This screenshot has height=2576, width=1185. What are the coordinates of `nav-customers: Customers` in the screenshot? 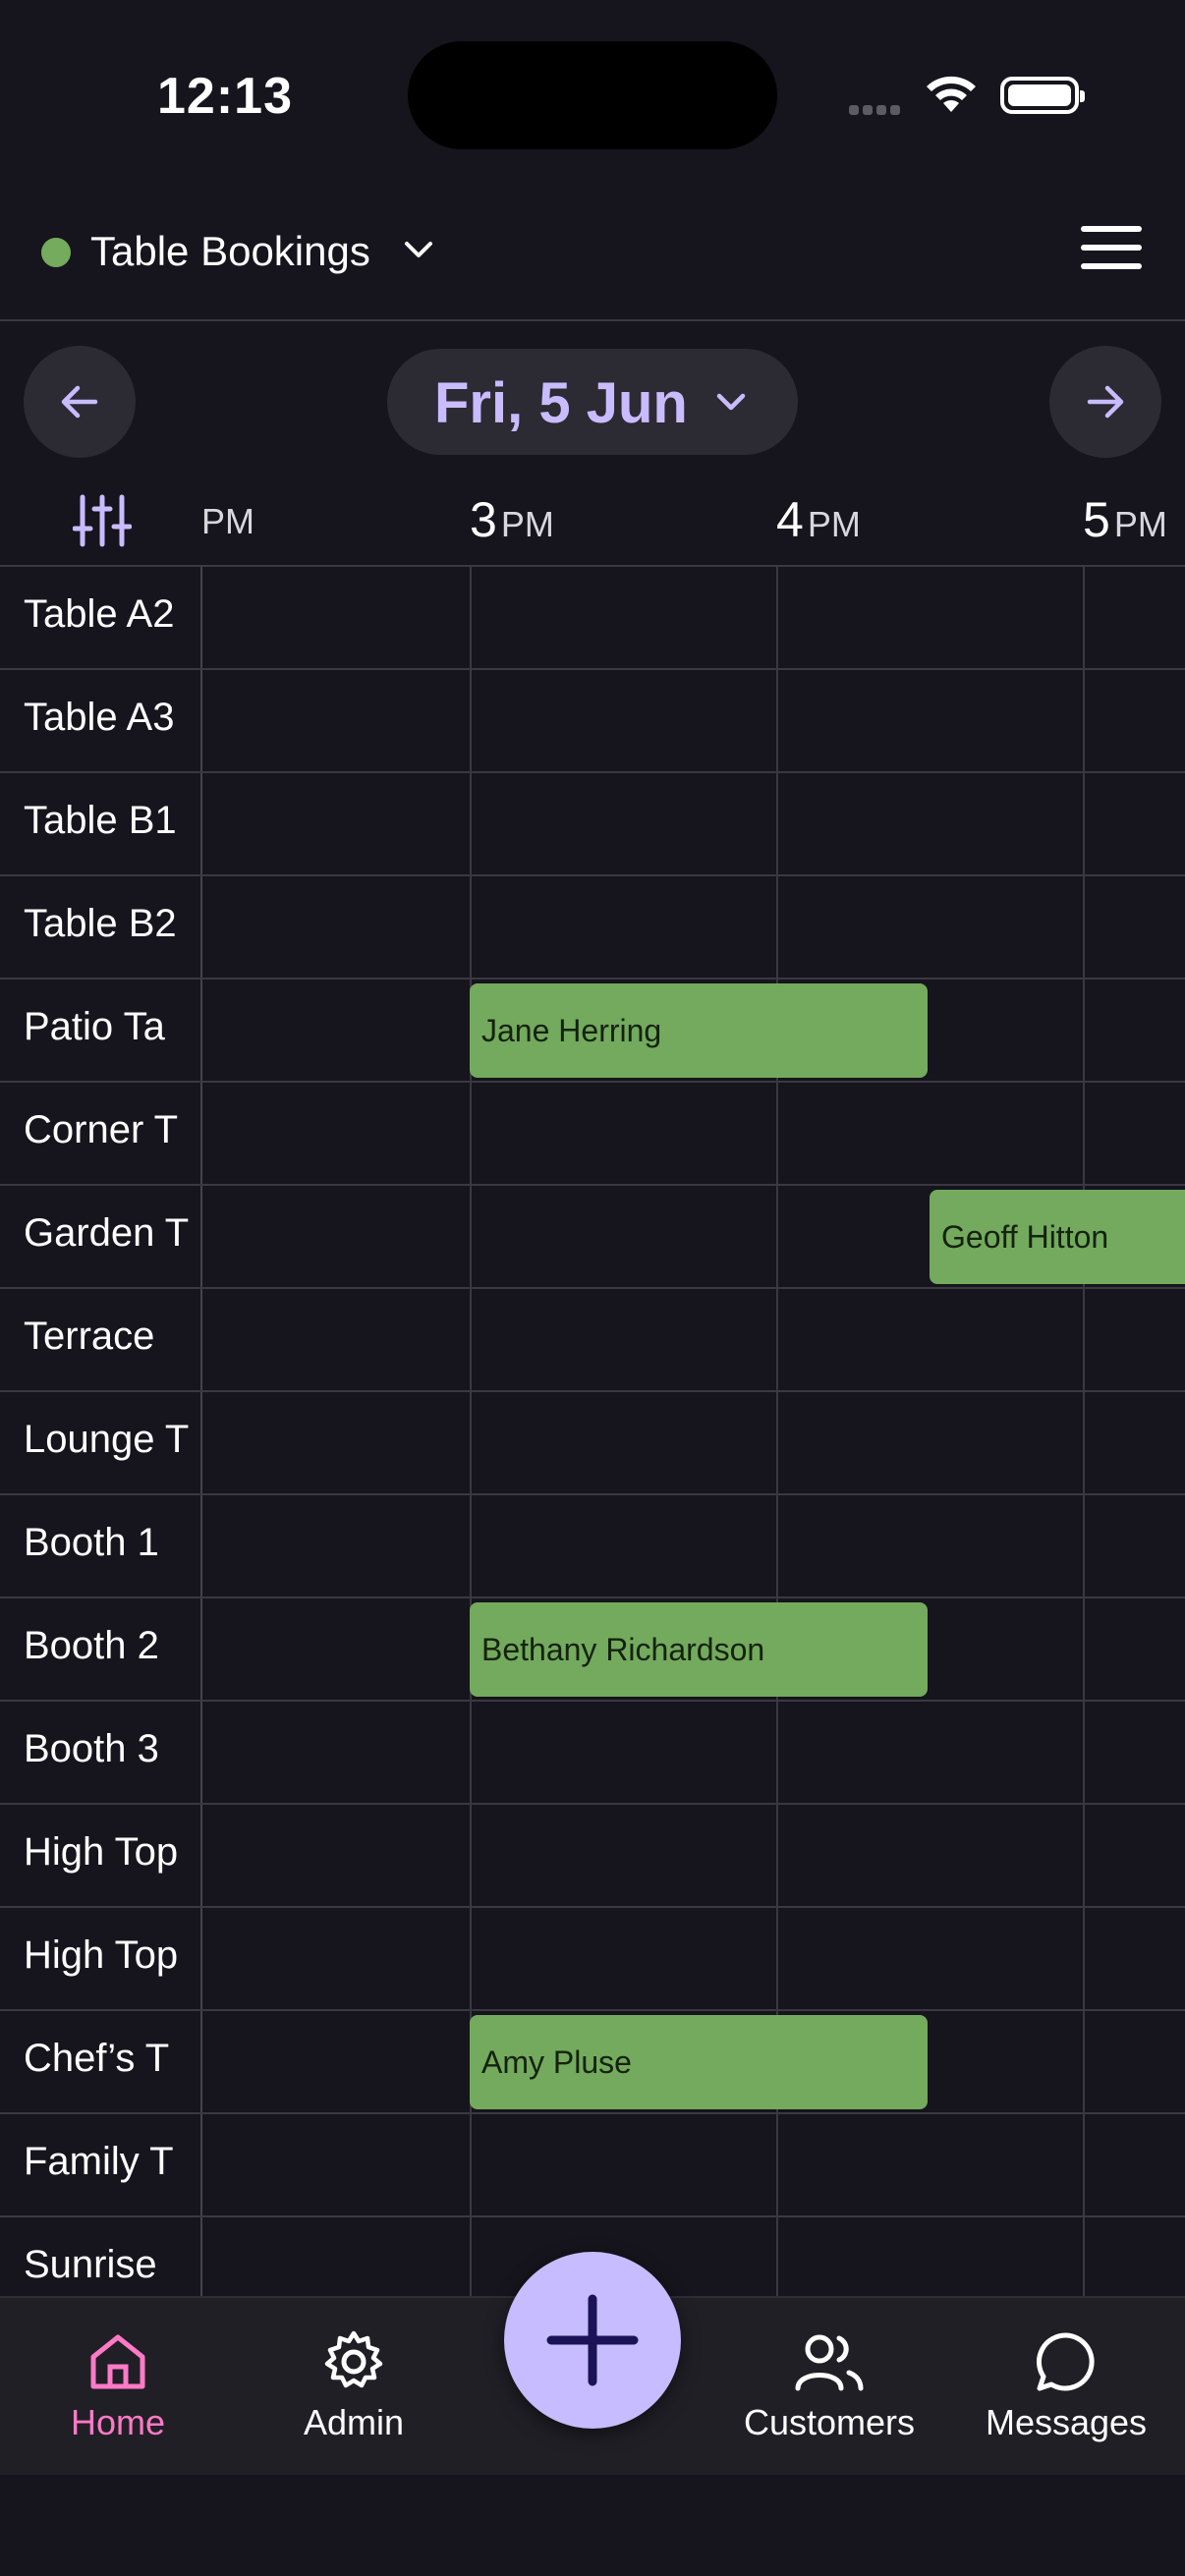 It's located at (830, 2385).